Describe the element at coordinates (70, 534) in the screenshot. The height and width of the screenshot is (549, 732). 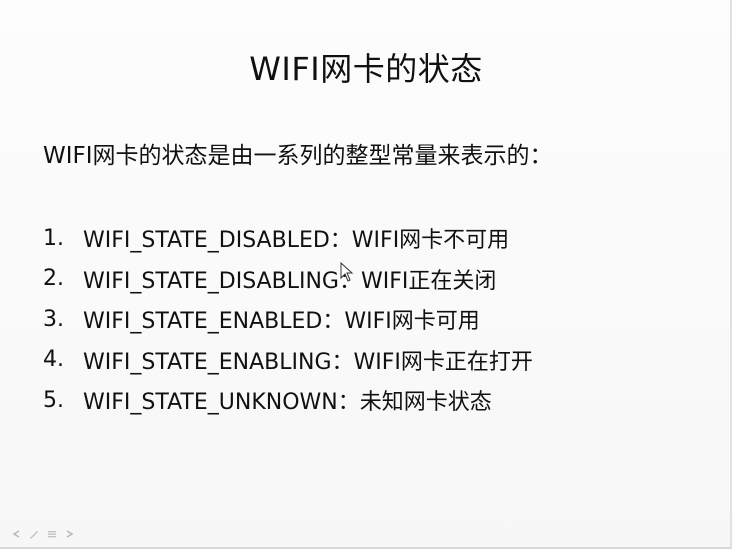
I see `forward-arrow-icon` at that location.